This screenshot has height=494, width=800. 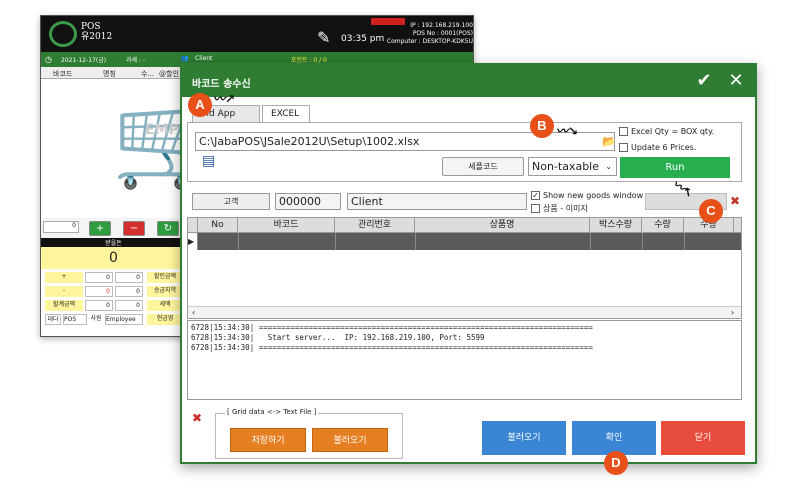 I want to click on tax-text: 과세 : -, so click(x=136, y=60).